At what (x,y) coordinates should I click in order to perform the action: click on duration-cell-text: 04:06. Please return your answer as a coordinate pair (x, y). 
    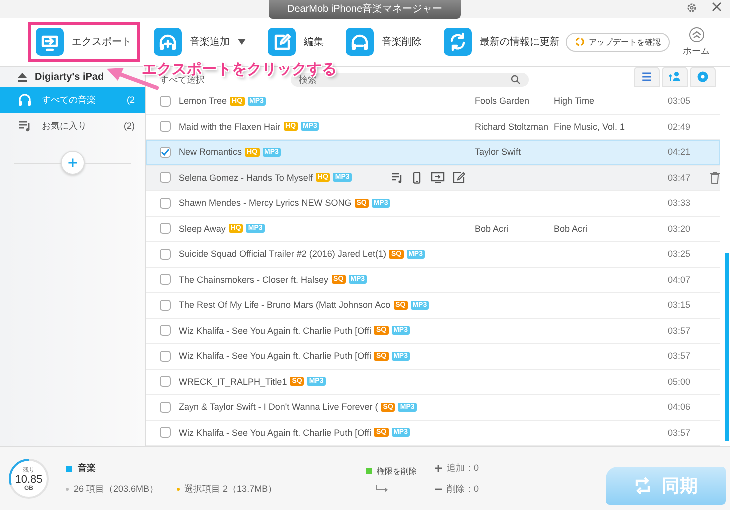
    Looking at the image, I should click on (680, 407).